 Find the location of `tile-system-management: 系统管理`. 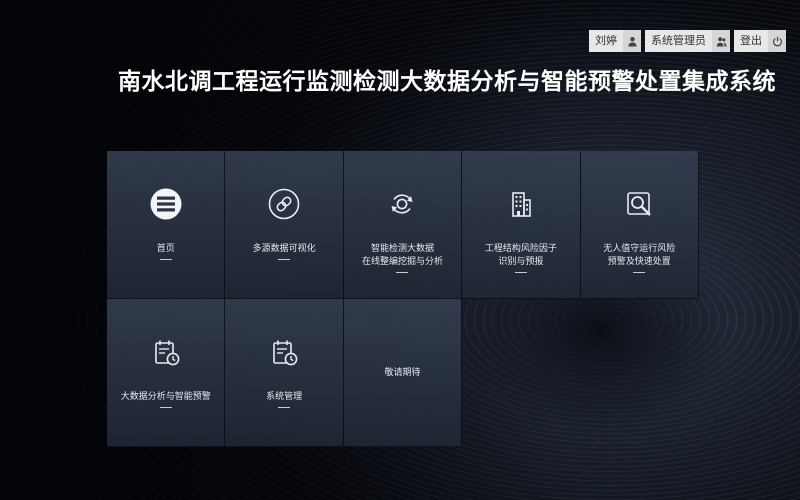

tile-system-management: 系统管理 is located at coordinates (284, 373).